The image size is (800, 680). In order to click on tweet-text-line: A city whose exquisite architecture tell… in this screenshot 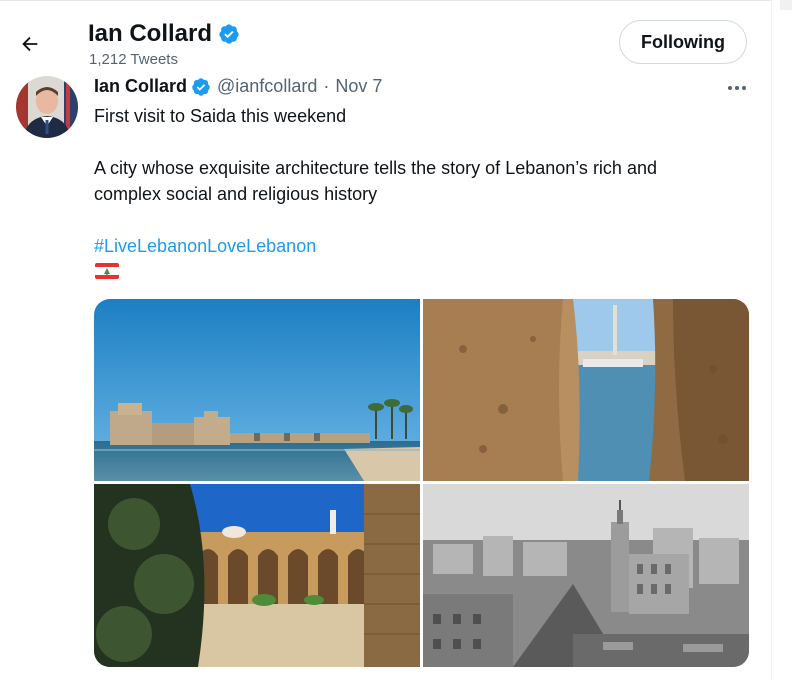, I will do `click(375, 168)`.